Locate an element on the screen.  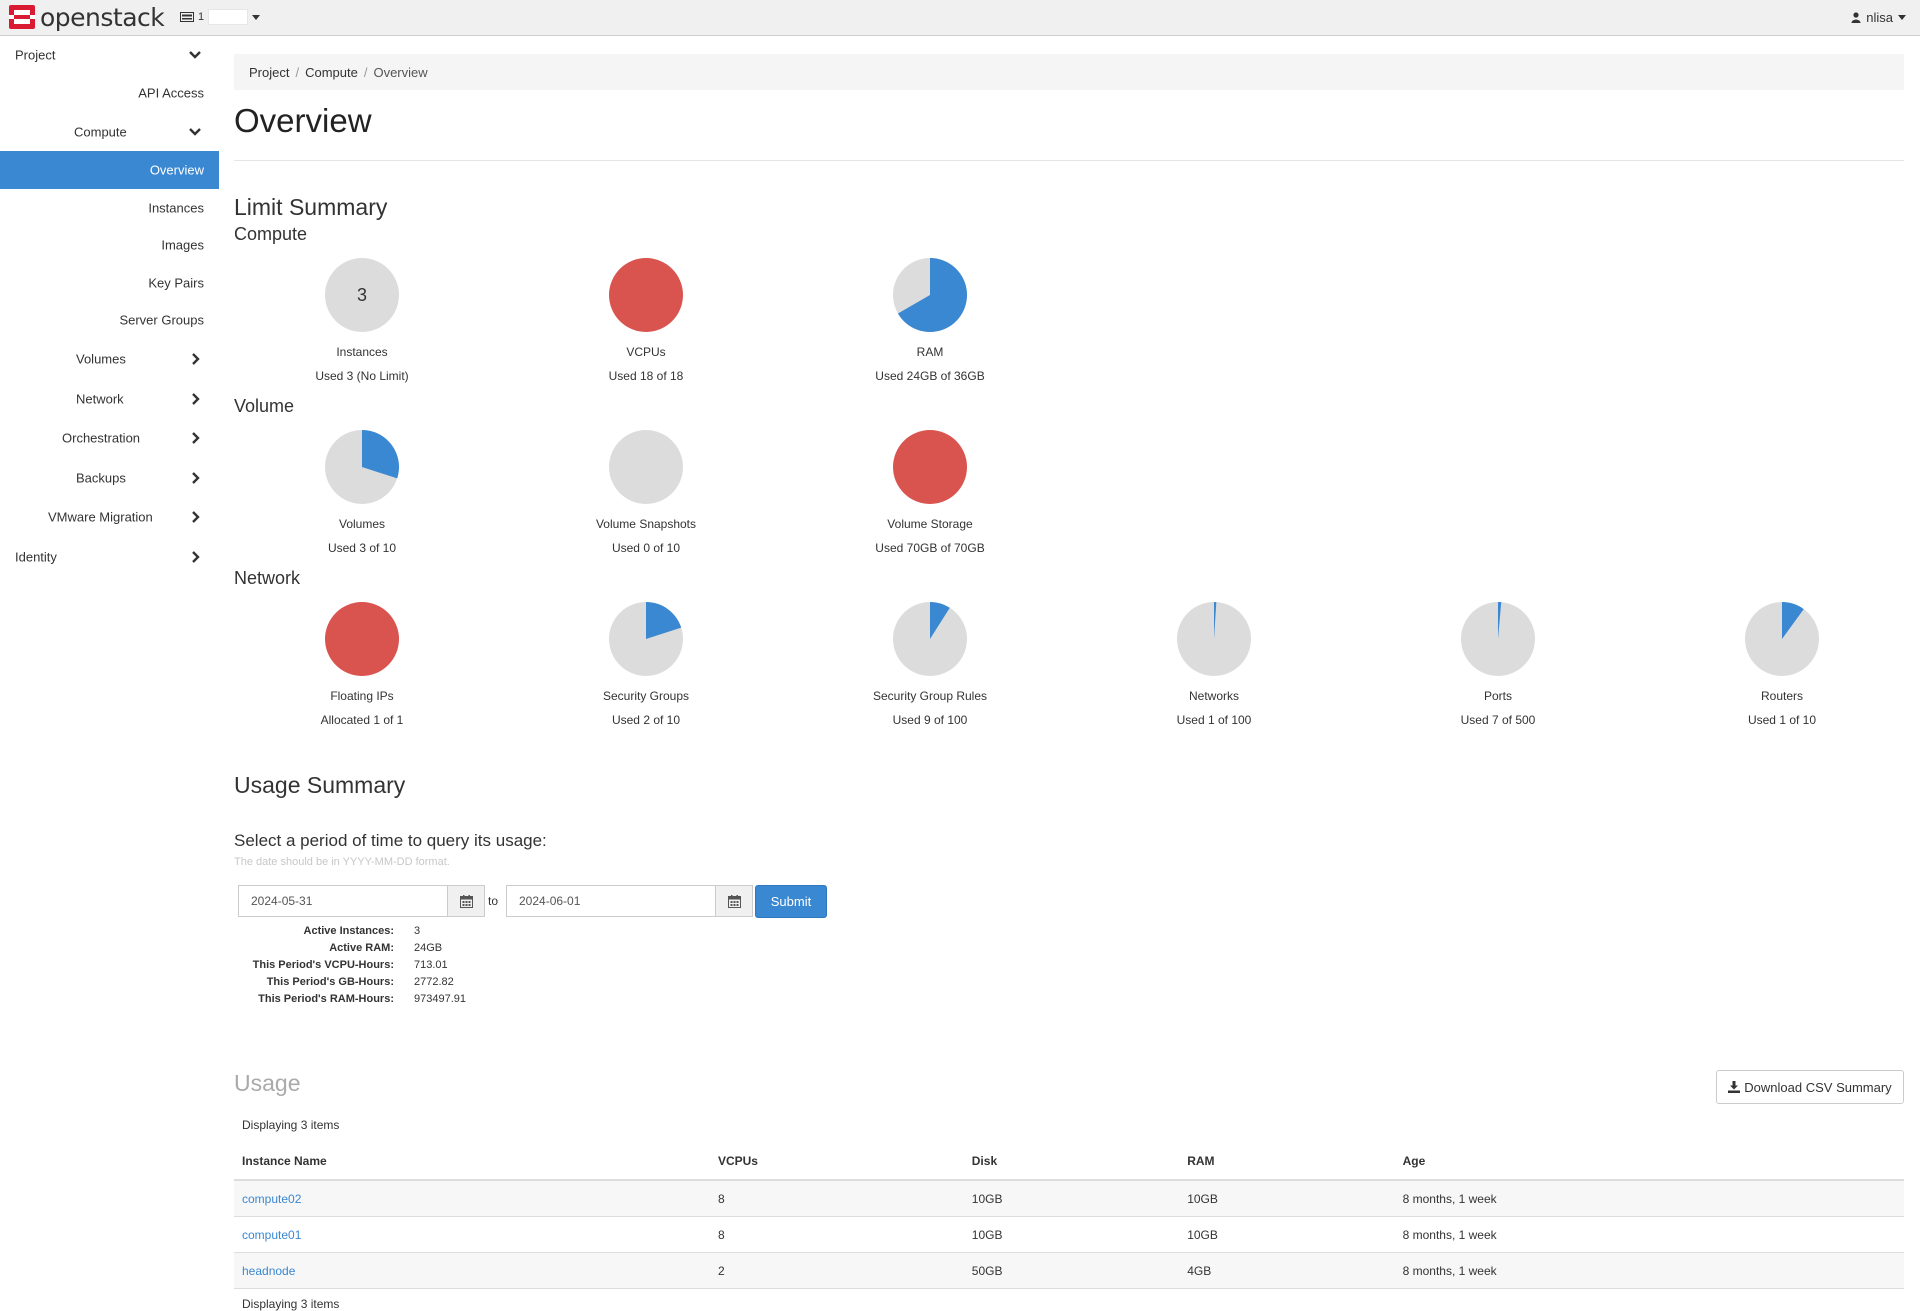
sidebar-item-backups: Backups is located at coordinates (109, 477).